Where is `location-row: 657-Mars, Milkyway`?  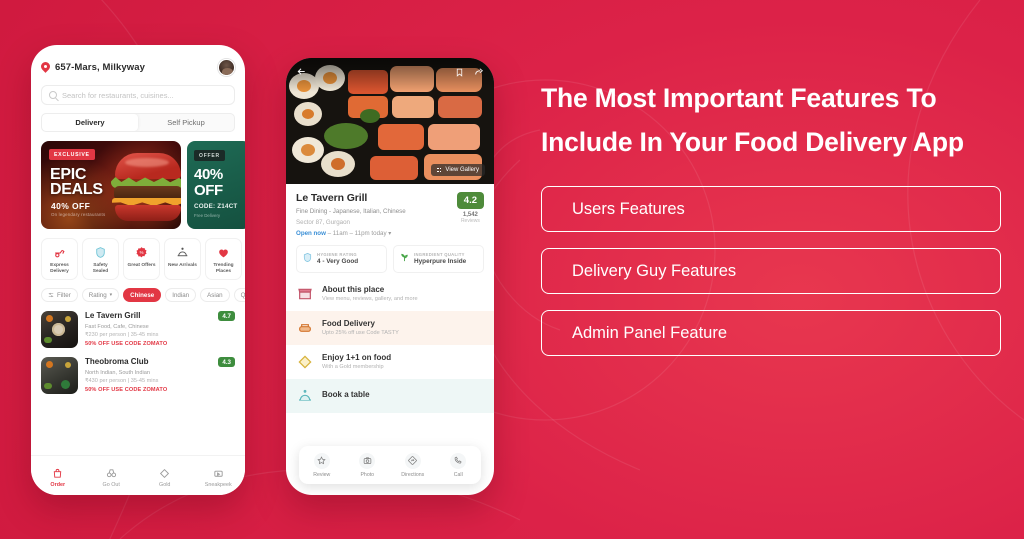
location-row: 657-Mars, Milkyway is located at coordinates (138, 60).